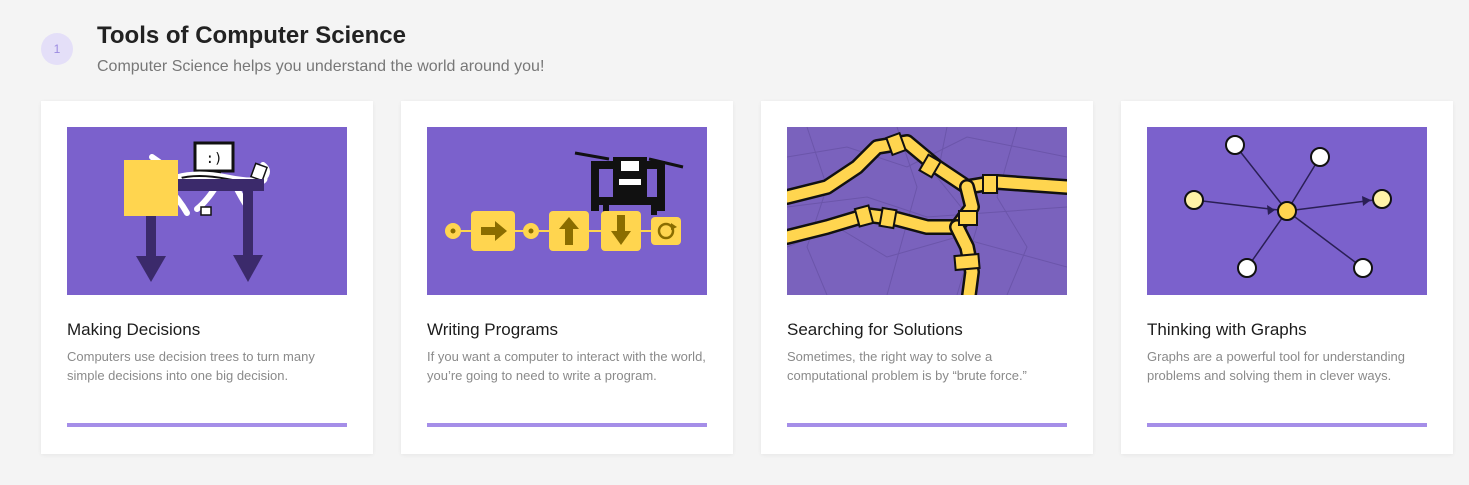  What do you see at coordinates (1287, 211) in the screenshot?
I see `graph-network-icon` at bounding box center [1287, 211].